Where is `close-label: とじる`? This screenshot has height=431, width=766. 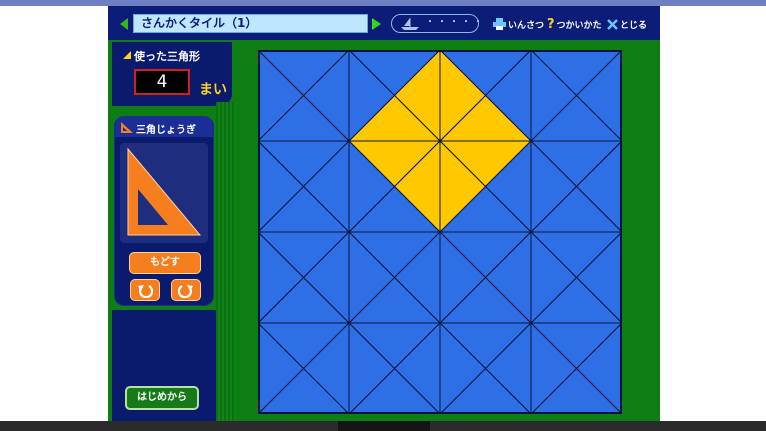 close-label: とじる is located at coordinates (634, 25).